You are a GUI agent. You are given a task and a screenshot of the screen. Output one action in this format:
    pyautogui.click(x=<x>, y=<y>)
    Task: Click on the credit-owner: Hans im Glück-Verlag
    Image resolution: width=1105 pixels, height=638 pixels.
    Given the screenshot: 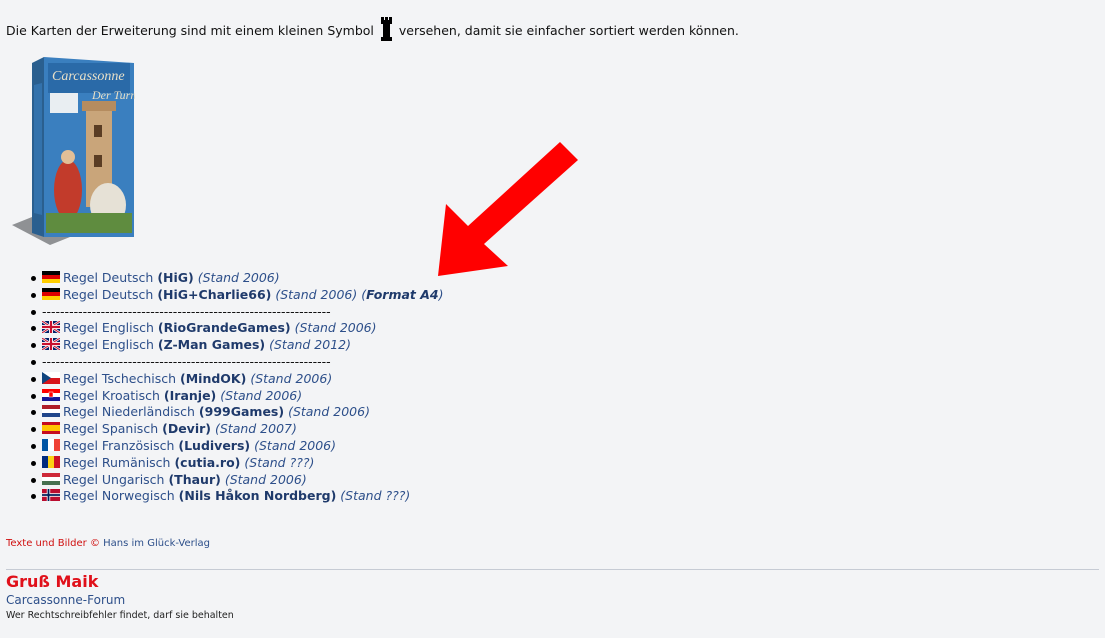 What is the action you would take?
    pyautogui.click(x=156, y=543)
    